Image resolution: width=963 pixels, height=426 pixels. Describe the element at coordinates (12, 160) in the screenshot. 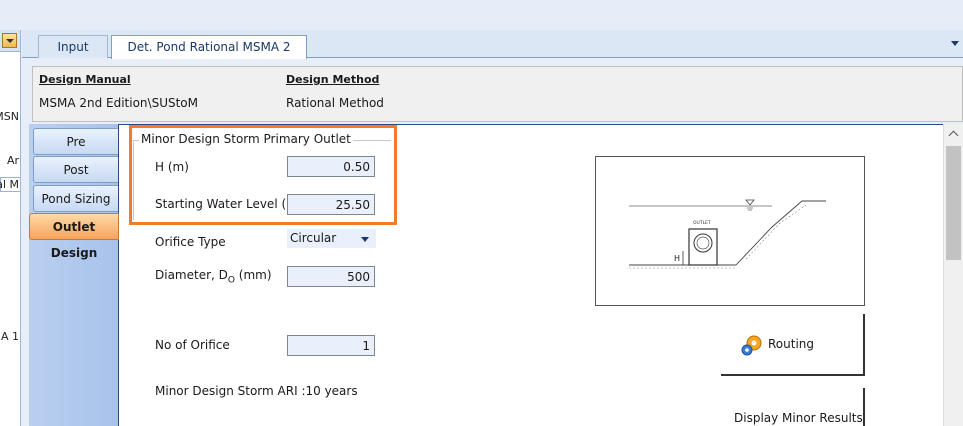

I see `left-pane-text: Ar` at that location.